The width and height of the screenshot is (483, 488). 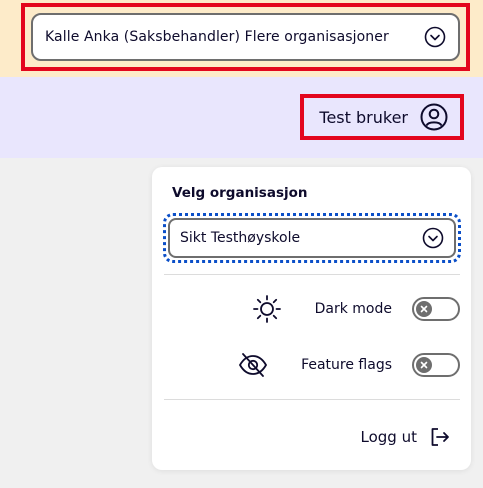 What do you see at coordinates (436, 309) in the screenshot?
I see `dark-mode-toggle` at bounding box center [436, 309].